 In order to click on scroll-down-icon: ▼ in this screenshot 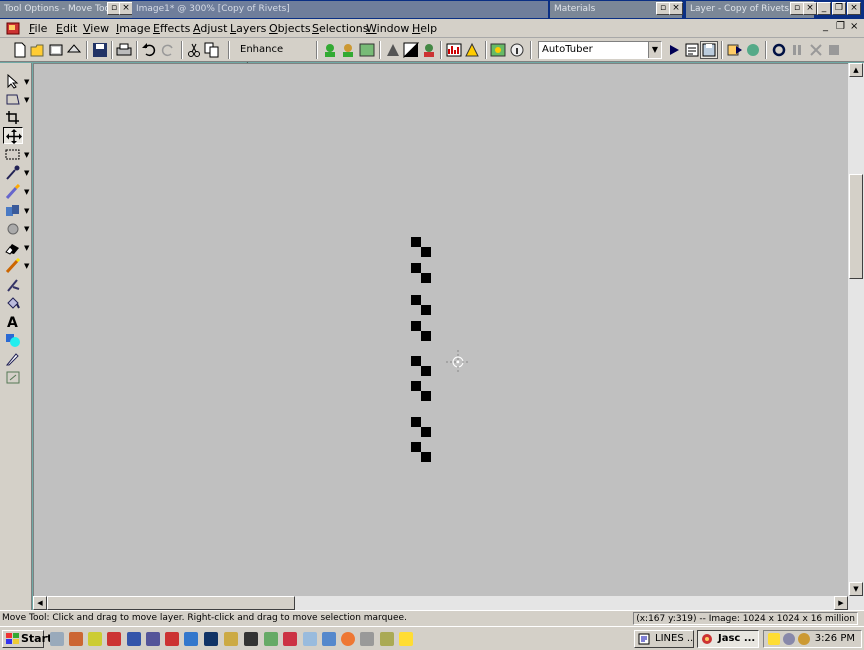, I will do `click(856, 589)`.